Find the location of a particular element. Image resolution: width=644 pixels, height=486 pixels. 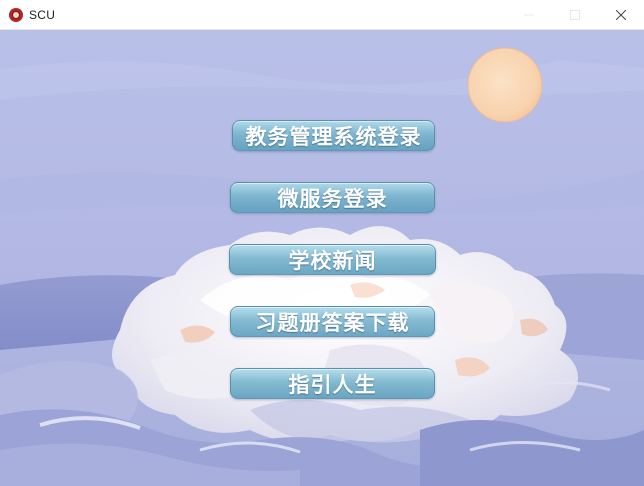

exercise-answers-download-button: 习题册答案下载 is located at coordinates (332, 321).